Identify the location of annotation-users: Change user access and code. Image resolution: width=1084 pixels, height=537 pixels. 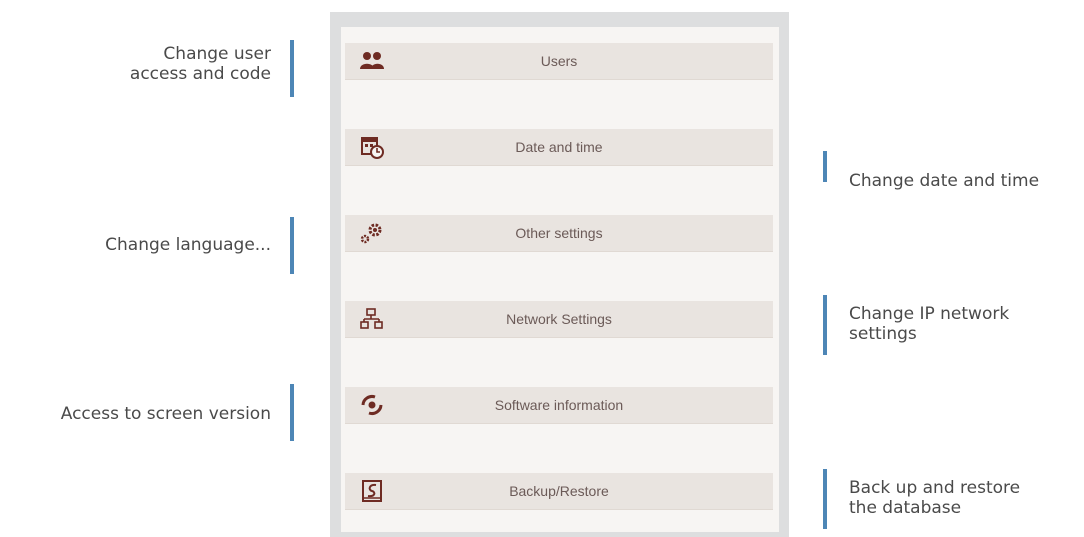
(200, 64).